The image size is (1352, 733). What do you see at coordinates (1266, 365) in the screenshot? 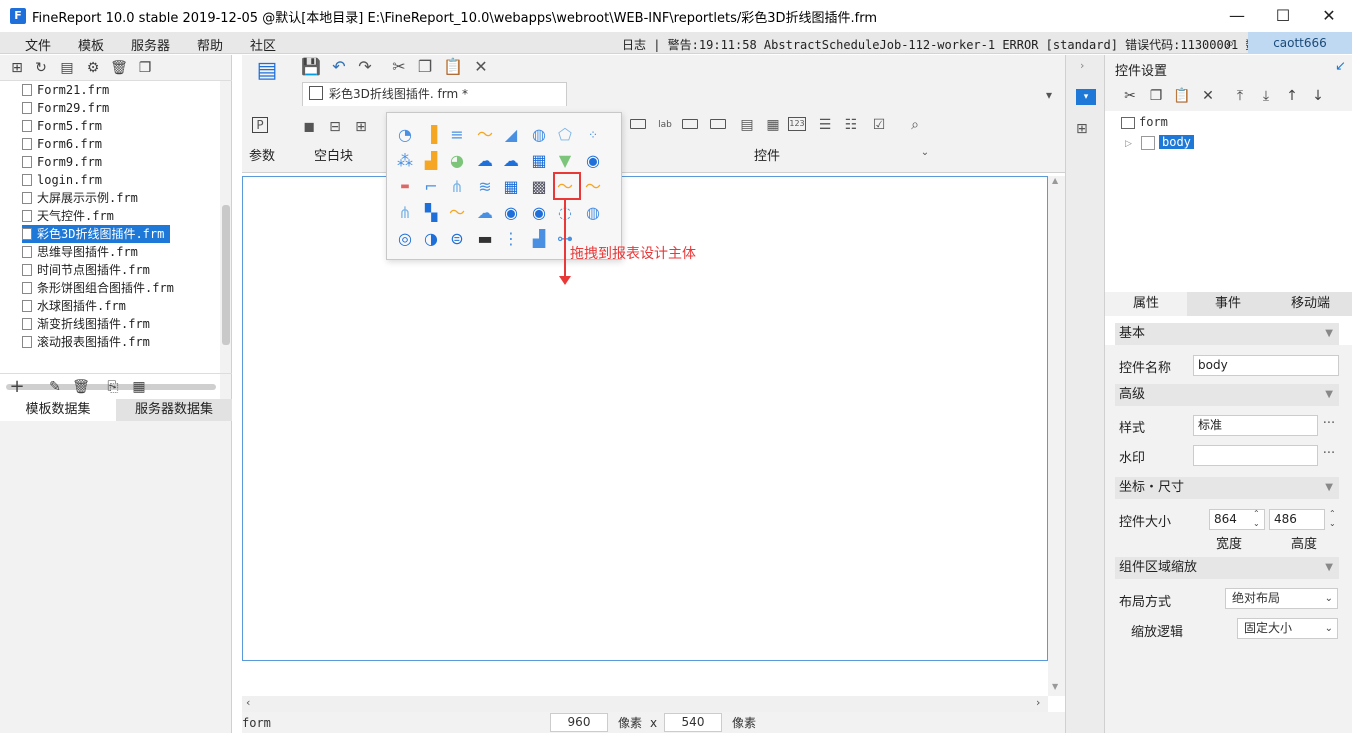
I see `widget-name-input: body` at bounding box center [1266, 365].